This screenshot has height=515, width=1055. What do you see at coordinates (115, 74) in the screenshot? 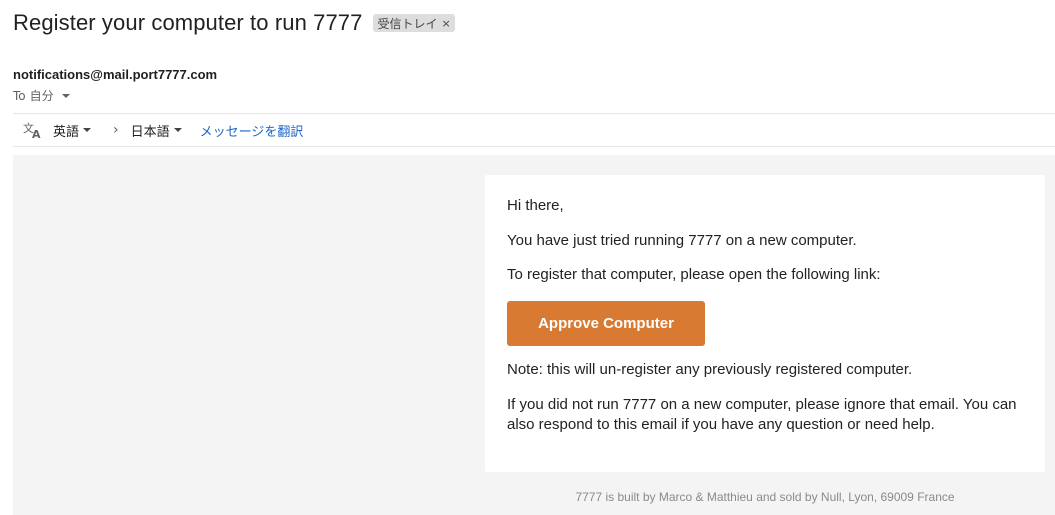
I see `sender-email: notifications@mail.port7777.com` at bounding box center [115, 74].